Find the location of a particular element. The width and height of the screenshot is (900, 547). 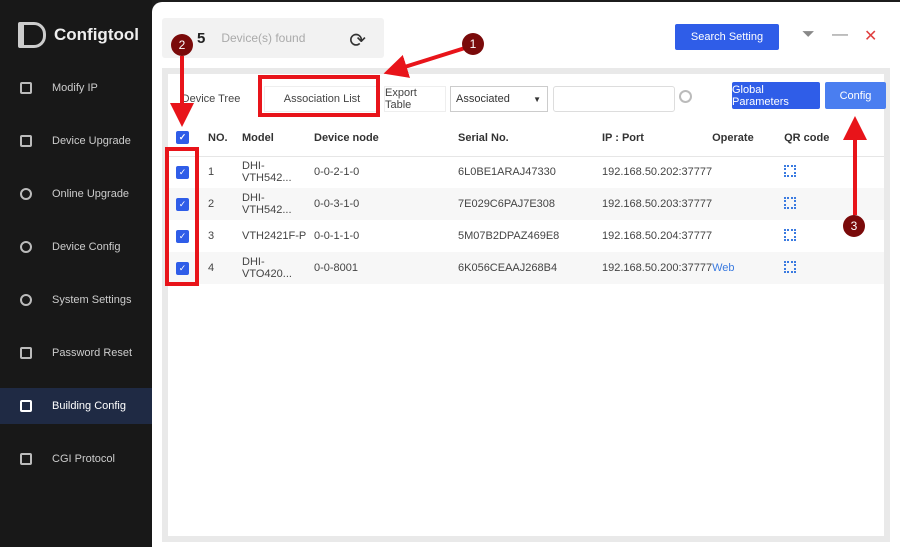

web-link: Web is located at coordinates (723, 268).